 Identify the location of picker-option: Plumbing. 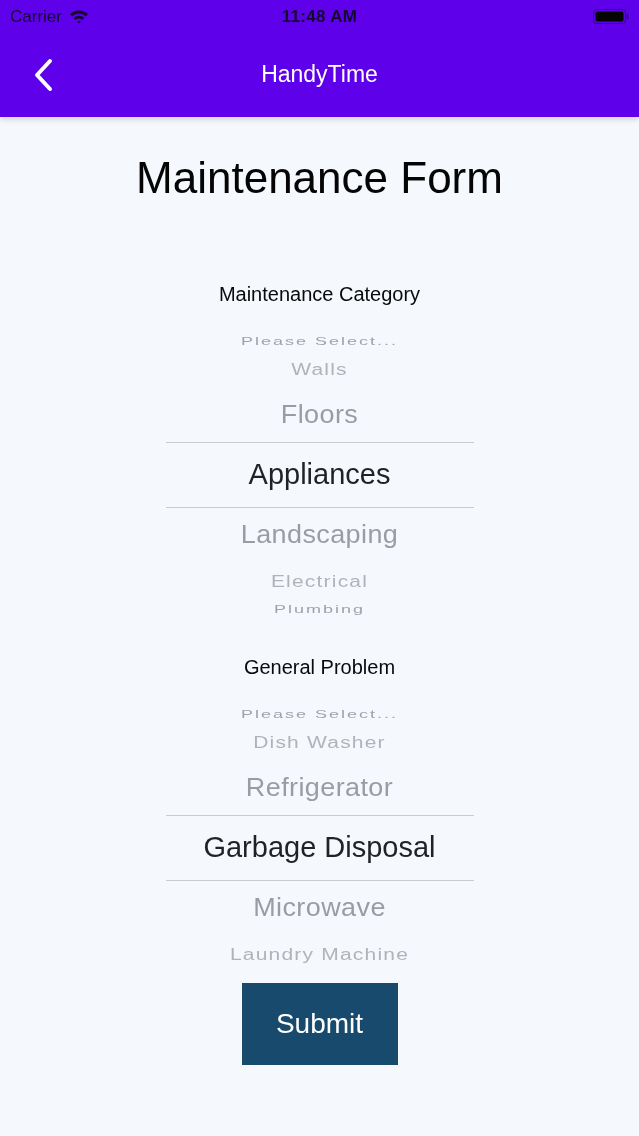
(319, 609).